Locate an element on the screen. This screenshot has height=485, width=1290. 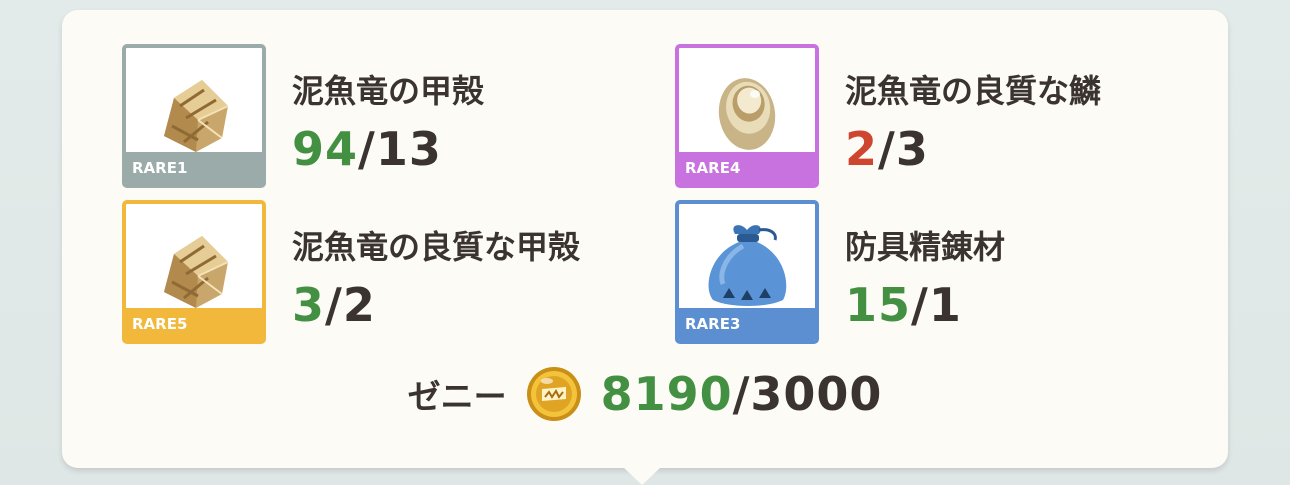
material-thumbnail: RARE4 is located at coordinates (747, 116).